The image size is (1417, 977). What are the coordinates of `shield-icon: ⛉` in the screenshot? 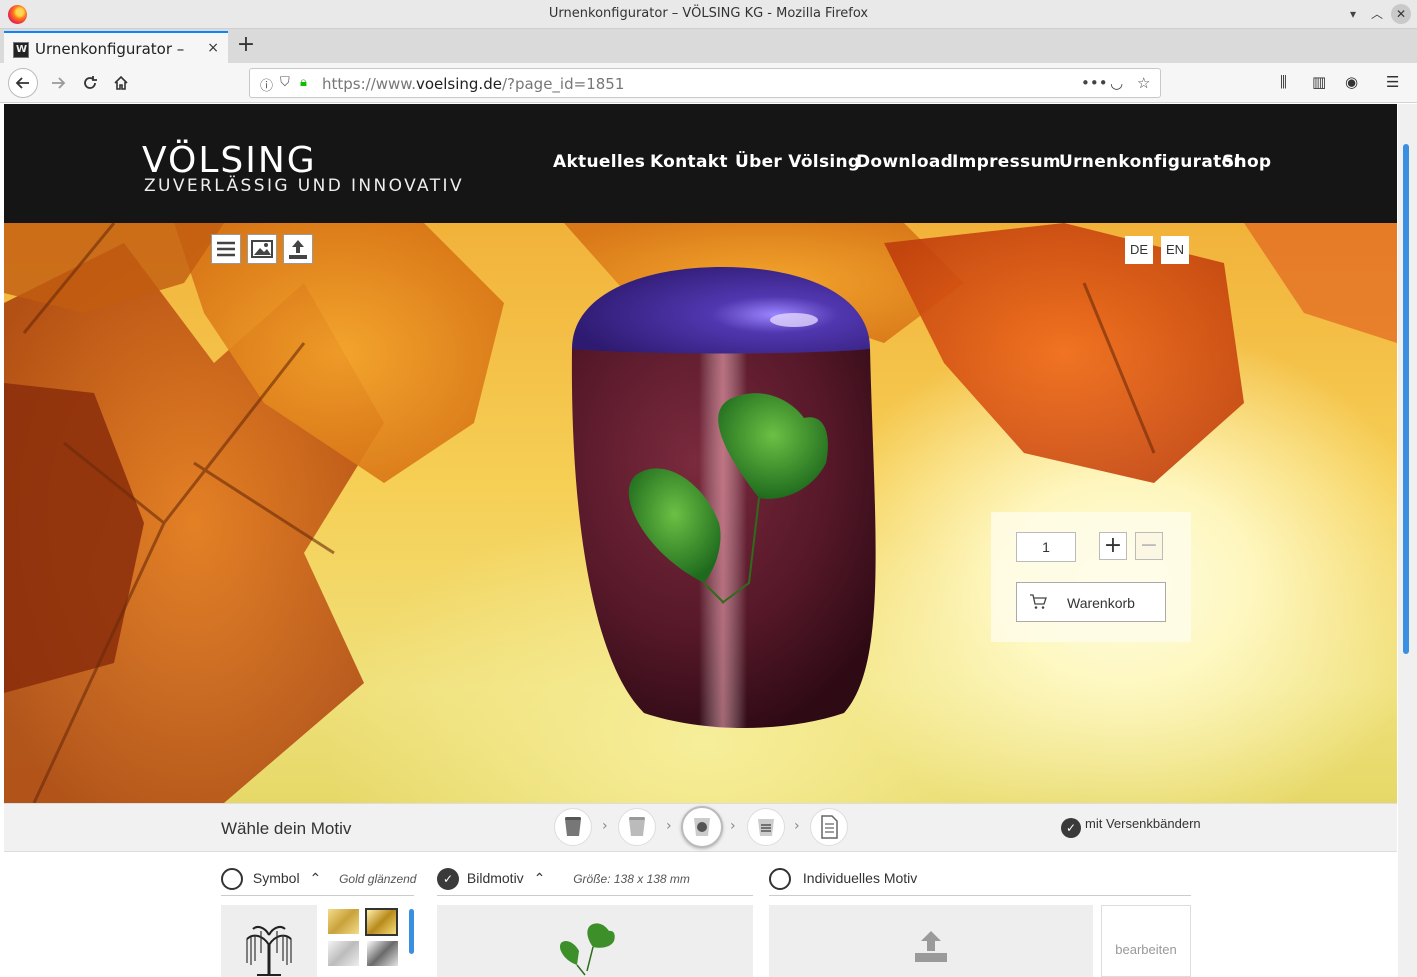 It's located at (285, 82).